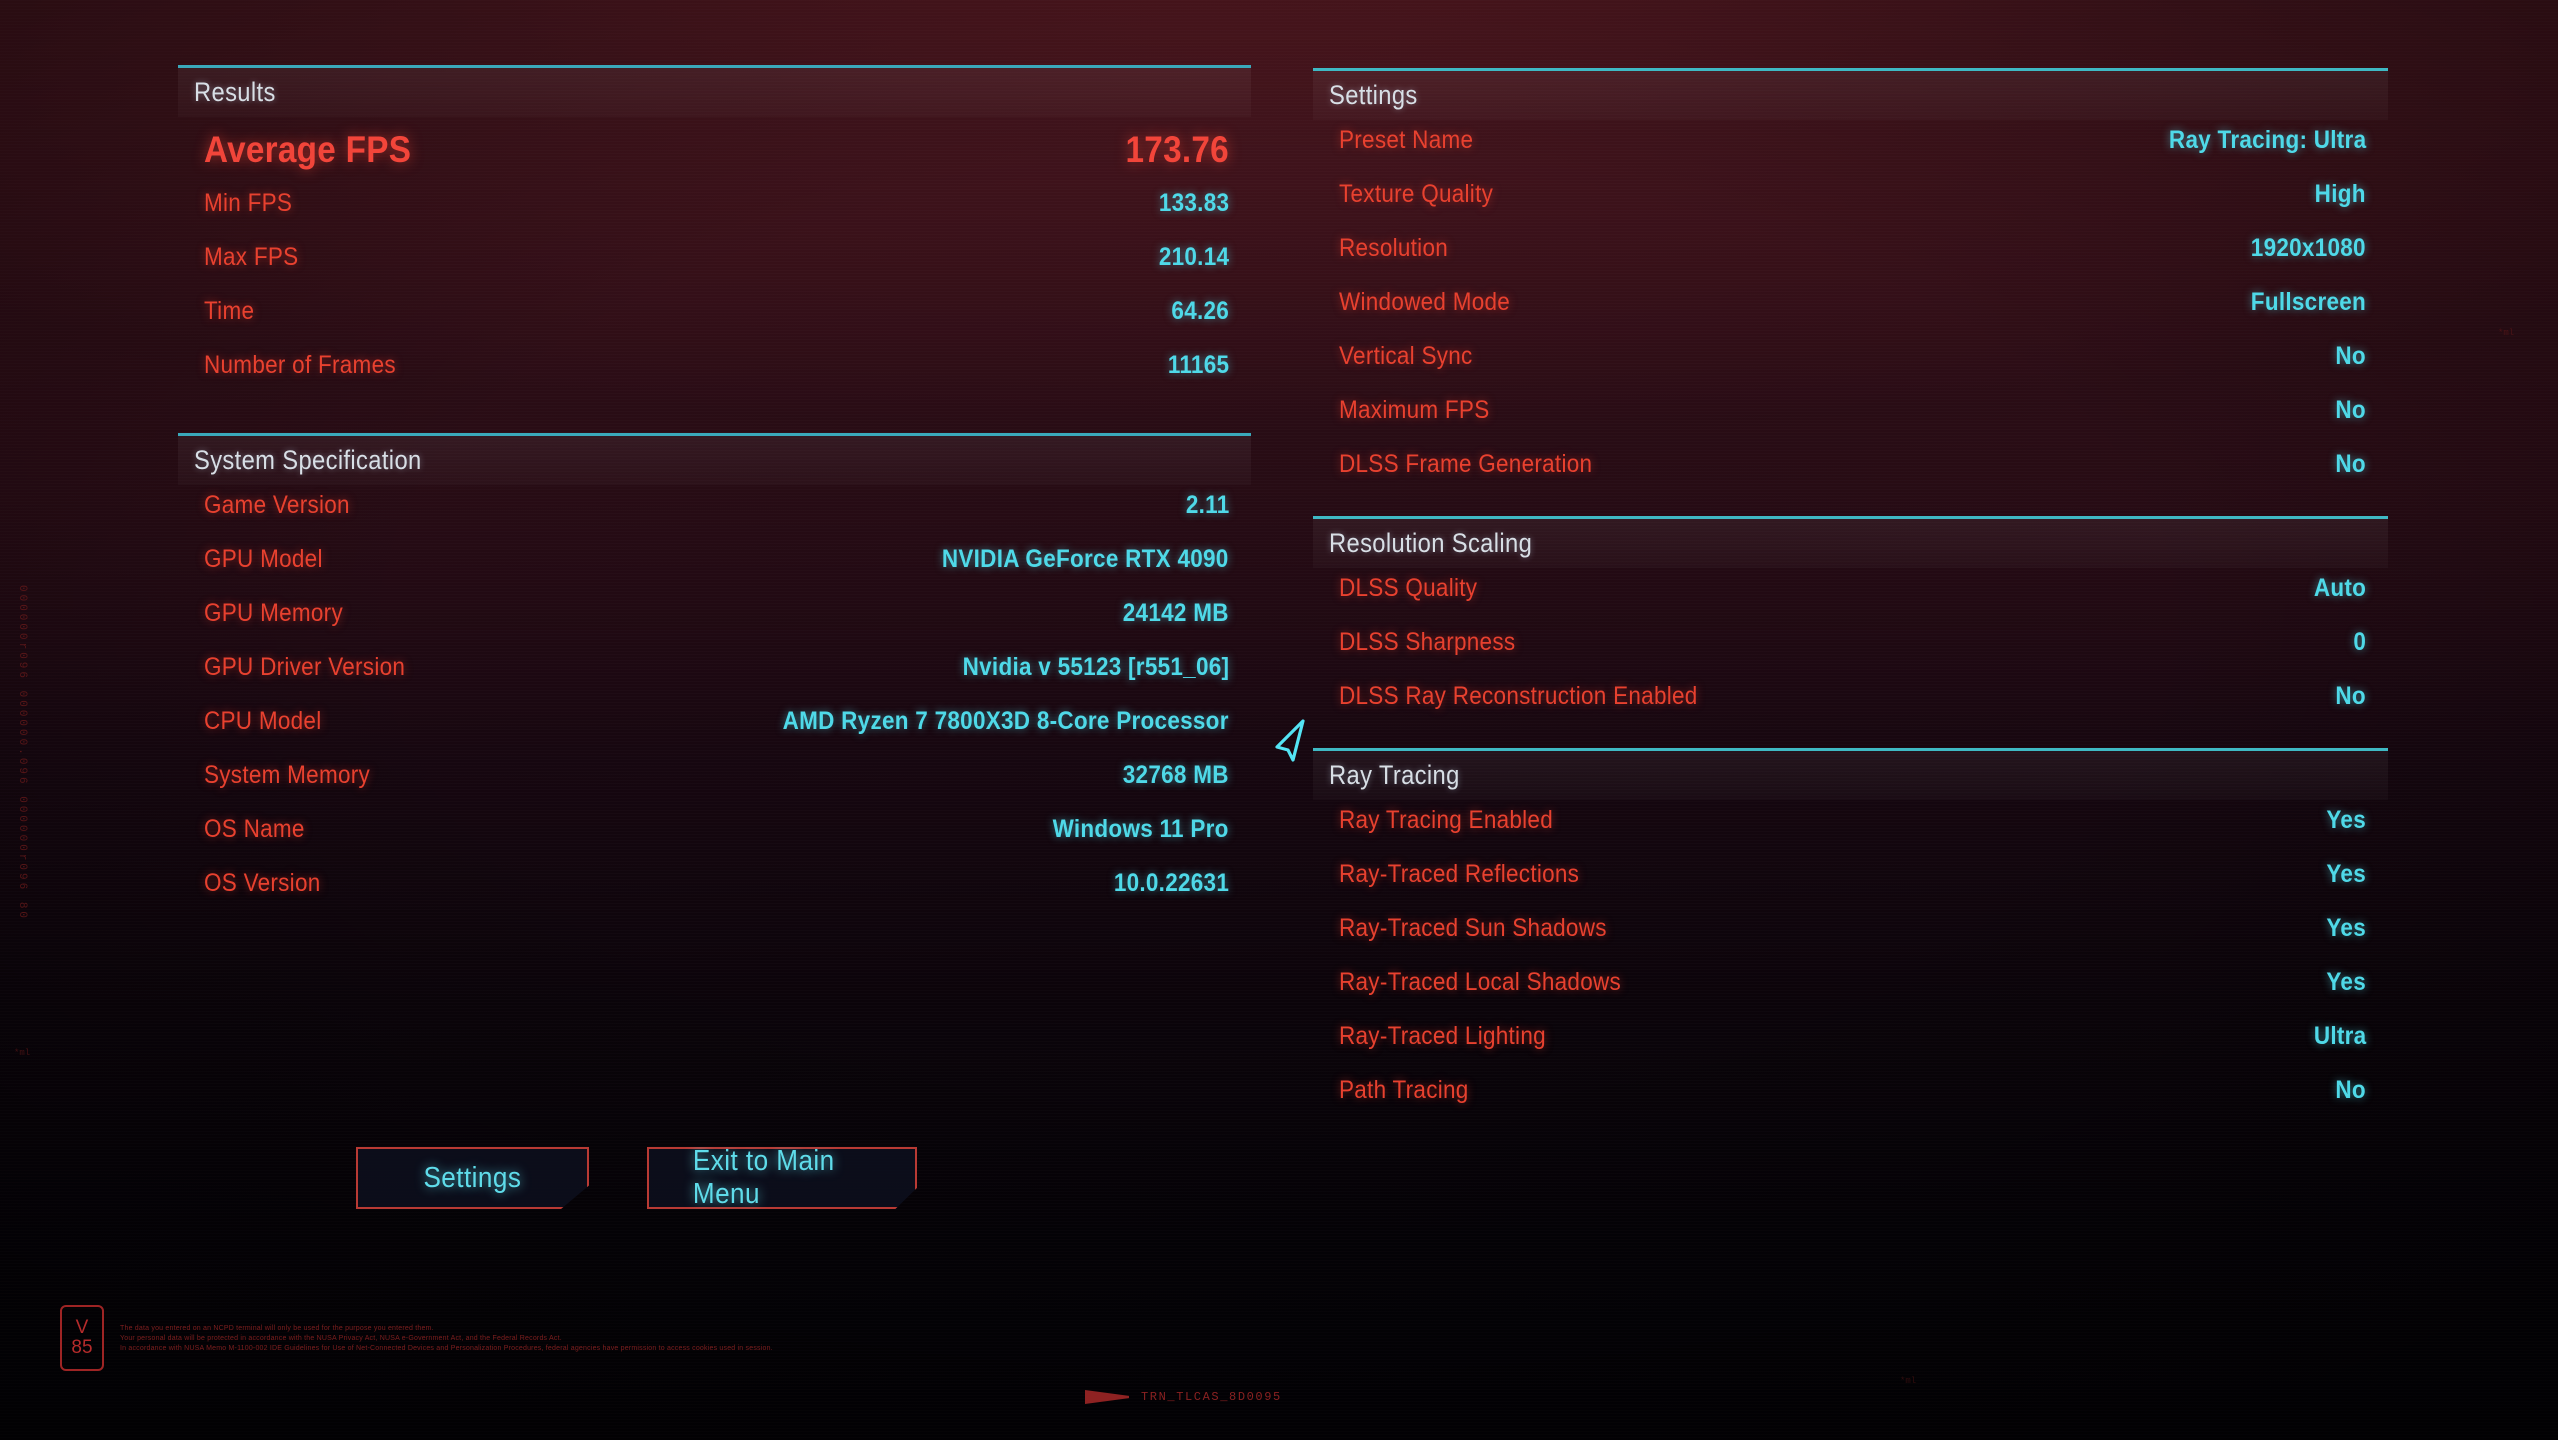 The image size is (2558, 1440). I want to click on v85-badge: V 85, so click(82, 1338).